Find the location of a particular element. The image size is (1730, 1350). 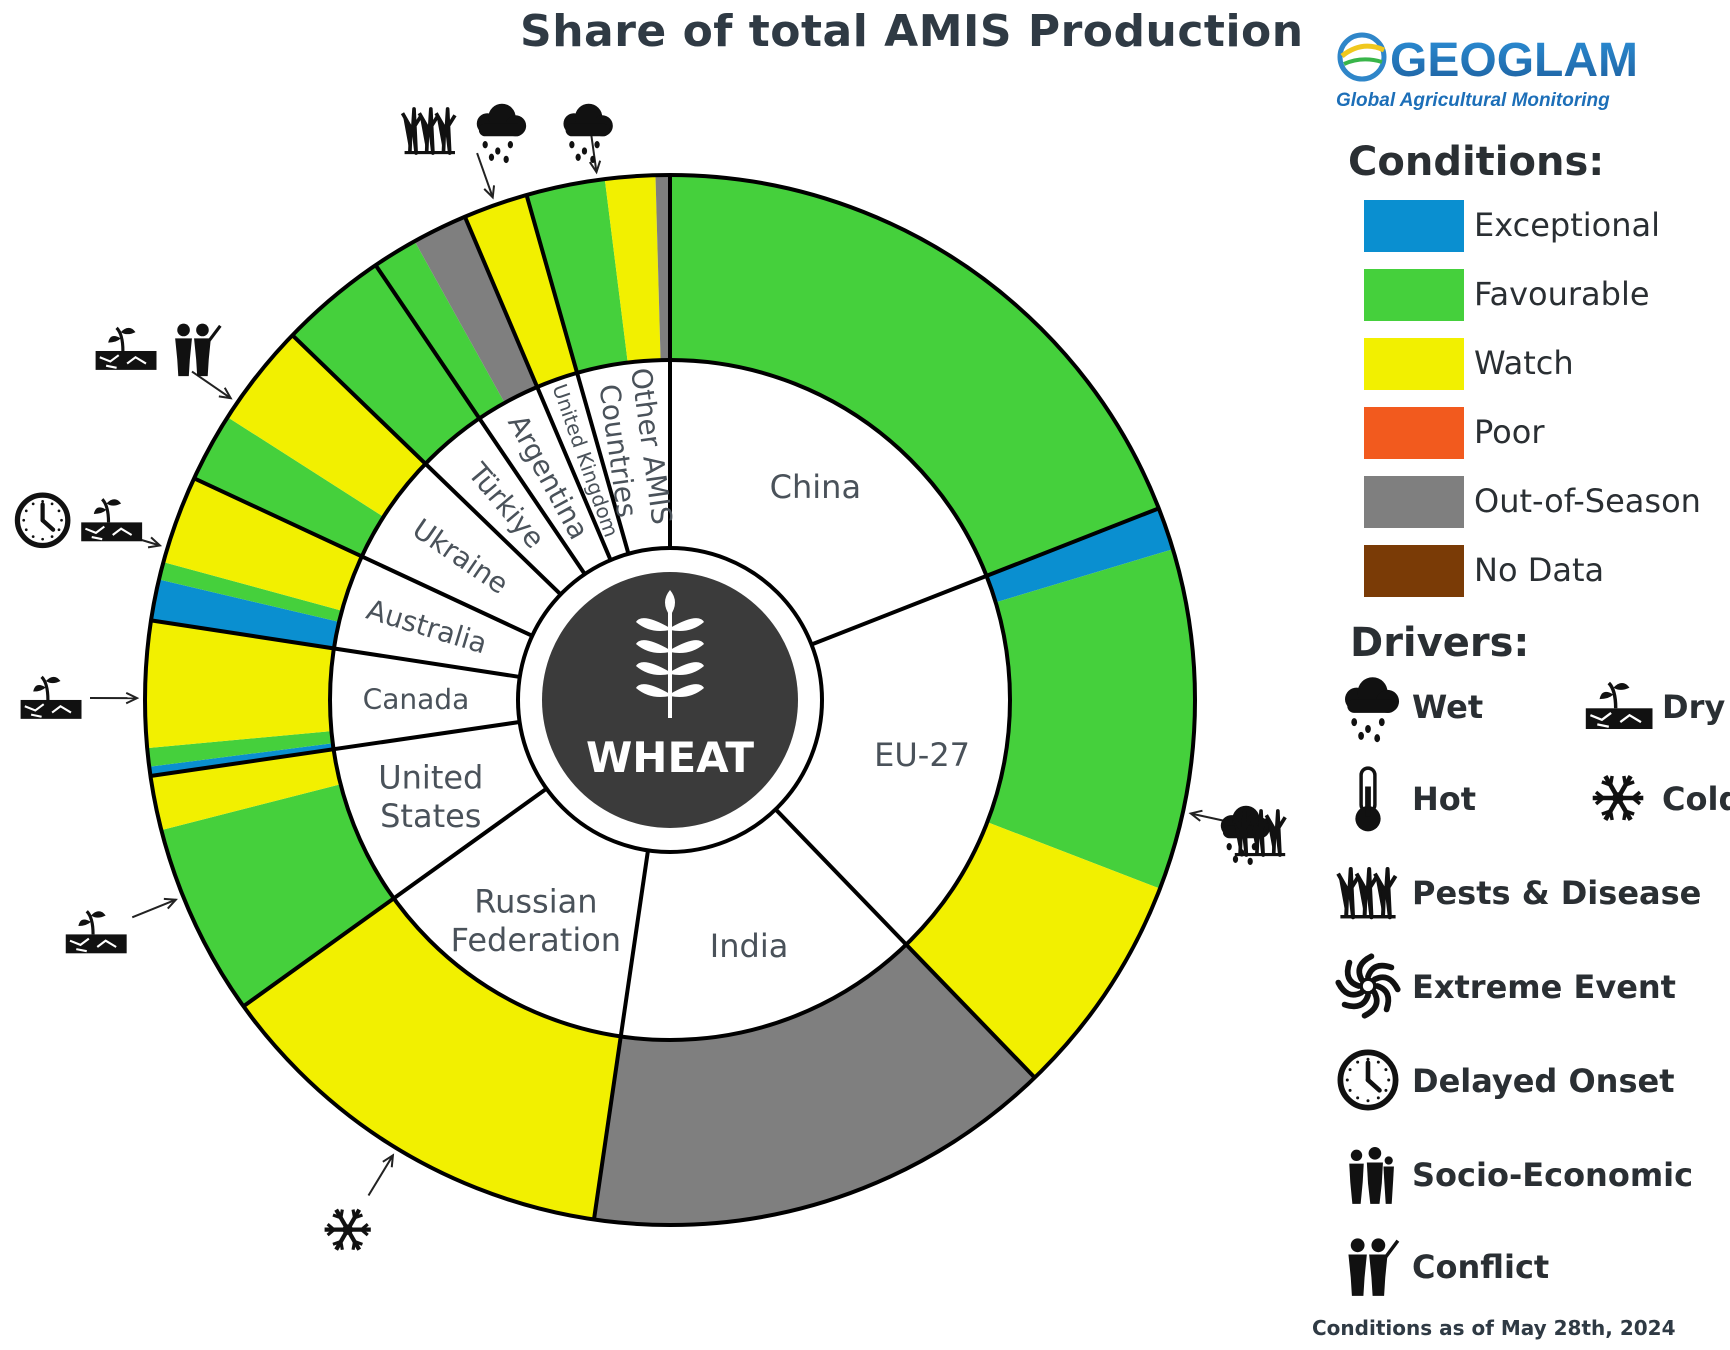

driver-item-extreme-event: Extreme Event is located at coordinates (1505, 986).